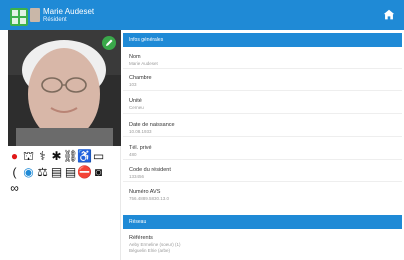 Image resolution: width=404 pixels, height=260 pixels. Describe the element at coordinates (98, 156) in the screenshot. I see `denture-icon: ▭` at that location.